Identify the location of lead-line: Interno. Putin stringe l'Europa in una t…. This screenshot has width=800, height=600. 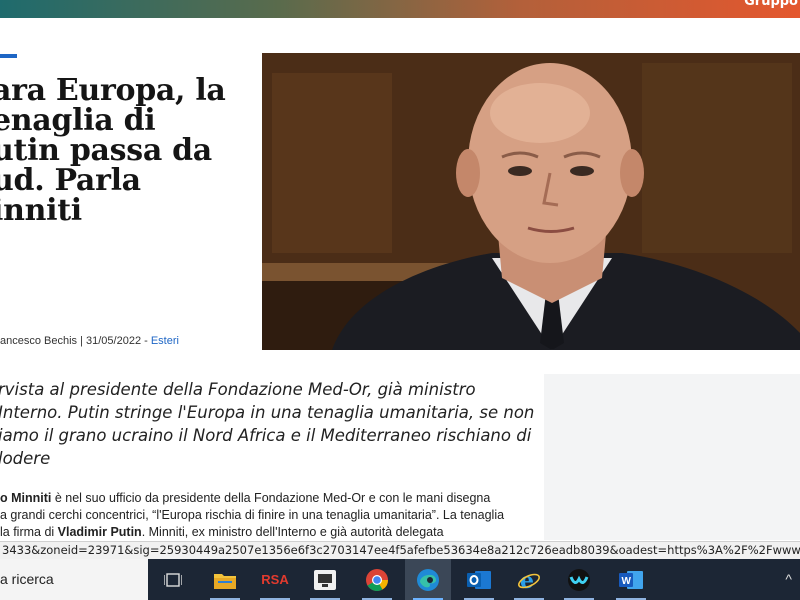
(267, 412).